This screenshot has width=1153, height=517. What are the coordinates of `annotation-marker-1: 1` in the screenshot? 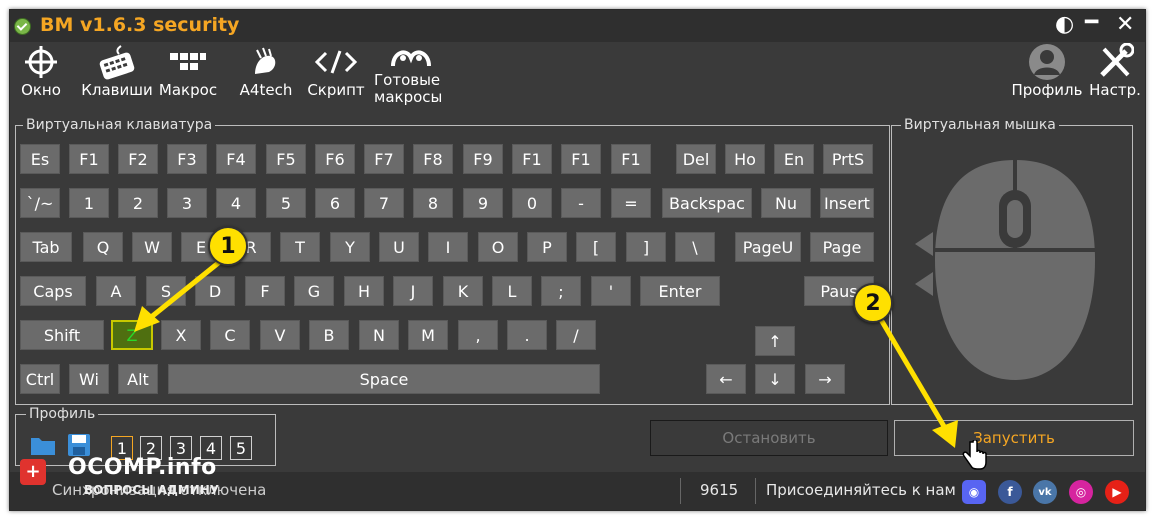 It's located at (228, 246).